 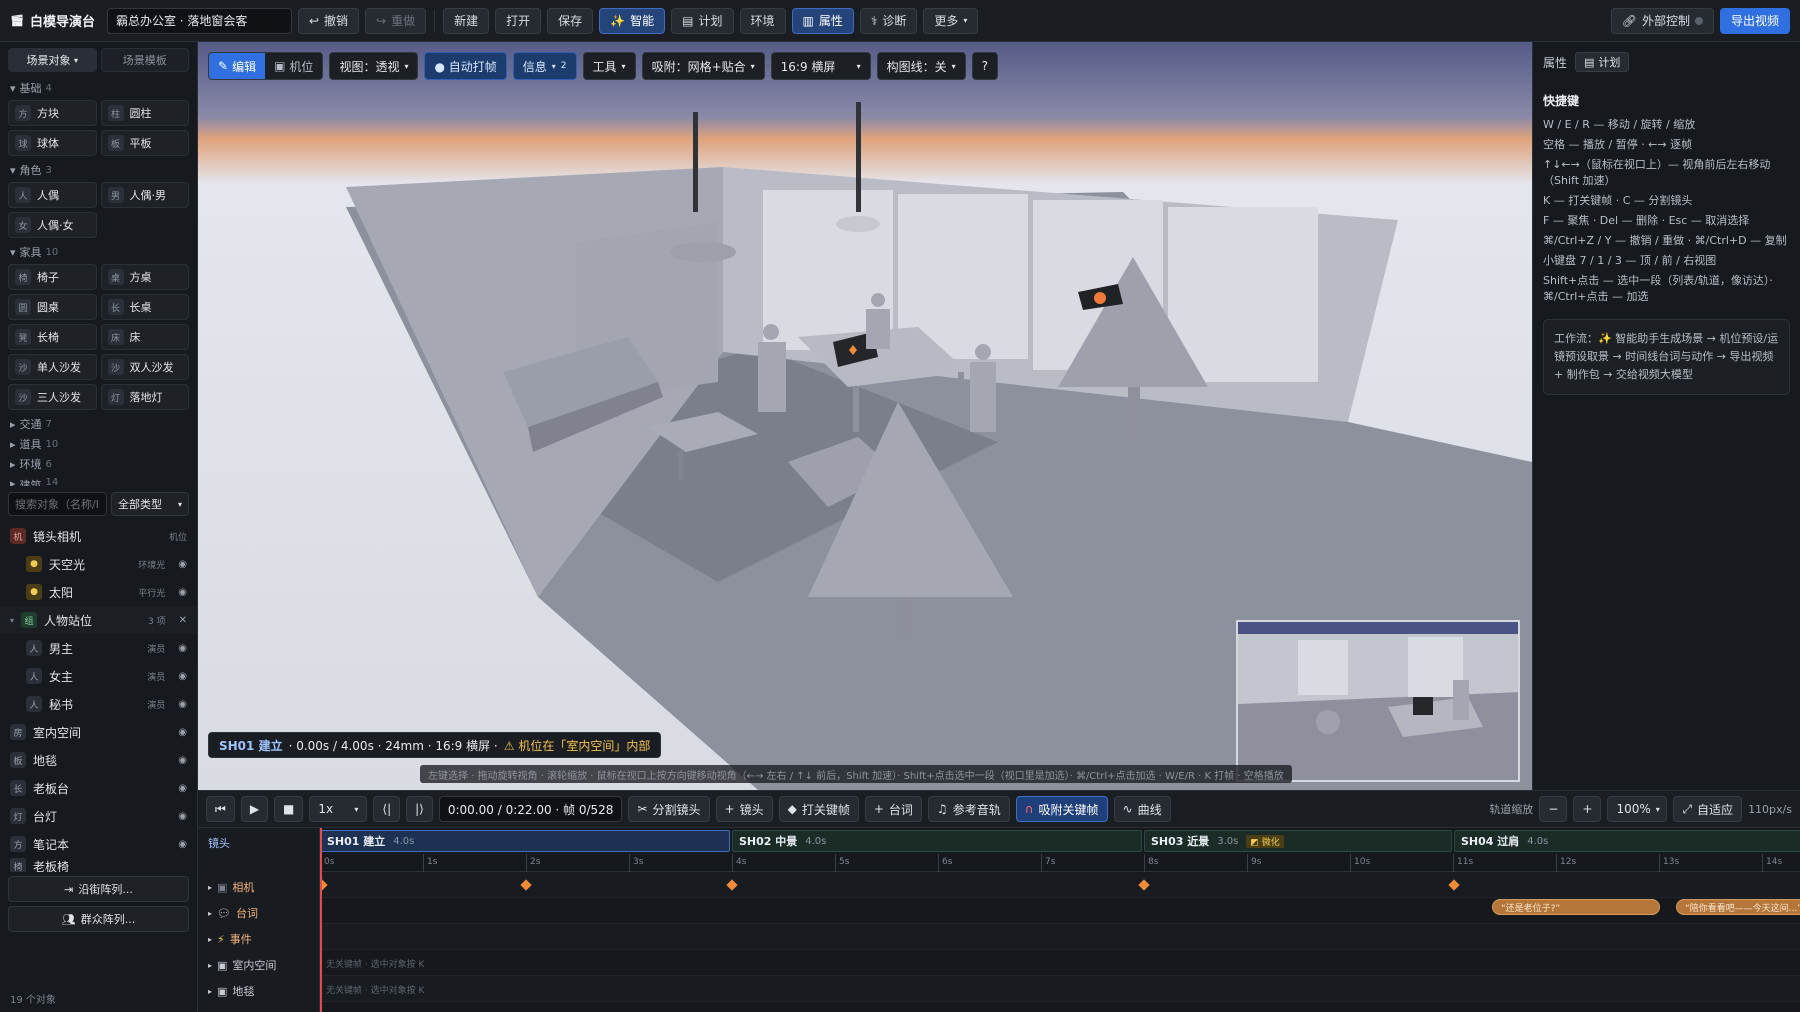 What do you see at coordinates (1738, 907) in the screenshot?
I see `dialogue-clip: “陪你看看吧——今天这间...”` at bounding box center [1738, 907].